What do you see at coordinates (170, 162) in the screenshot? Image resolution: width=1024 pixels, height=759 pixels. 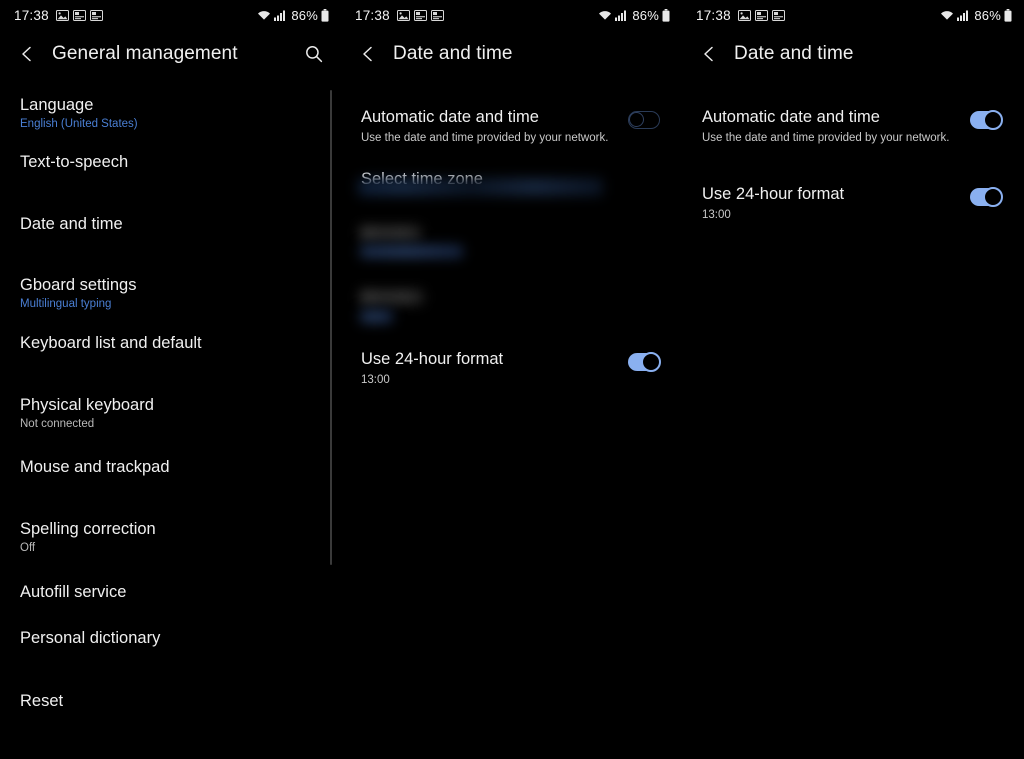 I see `sidebar-item-text-to-speech: Text-to-speech` at bounding box center [170, 162].